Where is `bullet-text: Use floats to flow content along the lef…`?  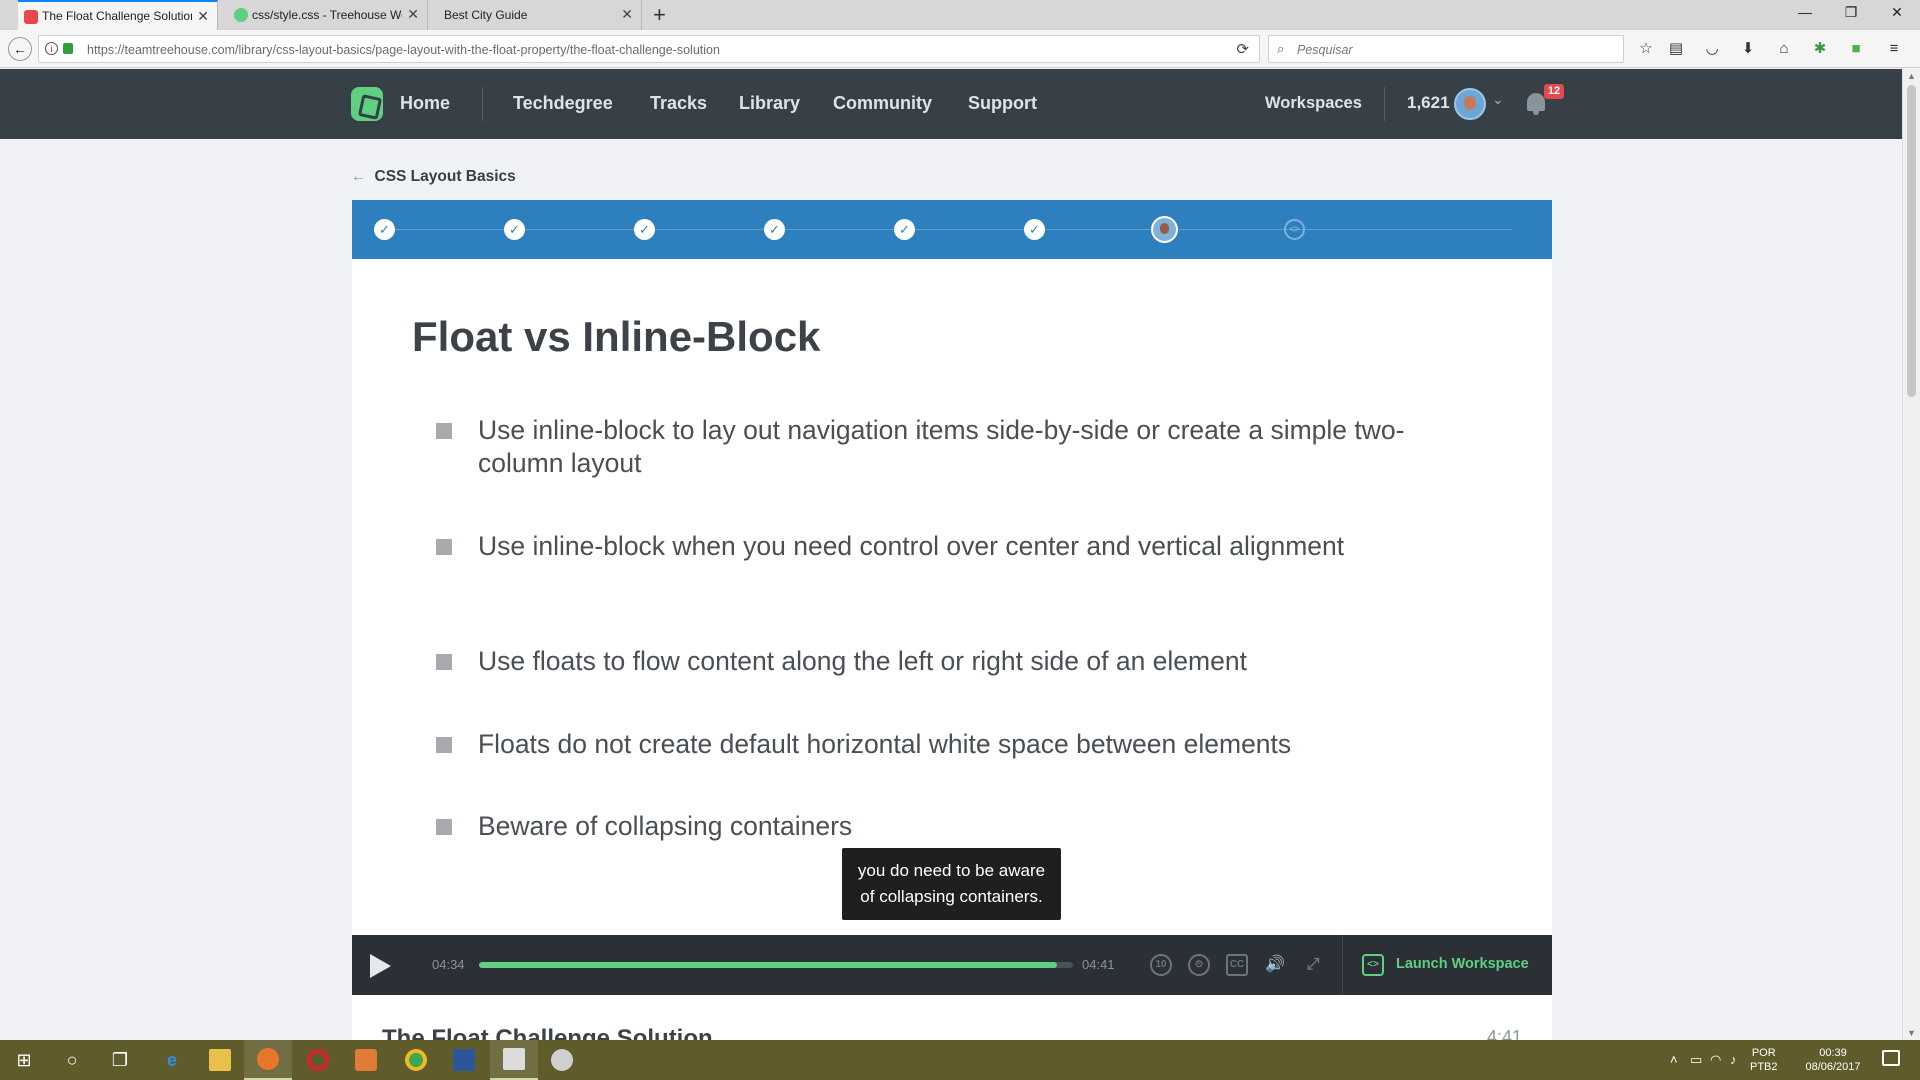 bullet-text: Use floats to flow content along the lef… is located at coordinates (862, 661).